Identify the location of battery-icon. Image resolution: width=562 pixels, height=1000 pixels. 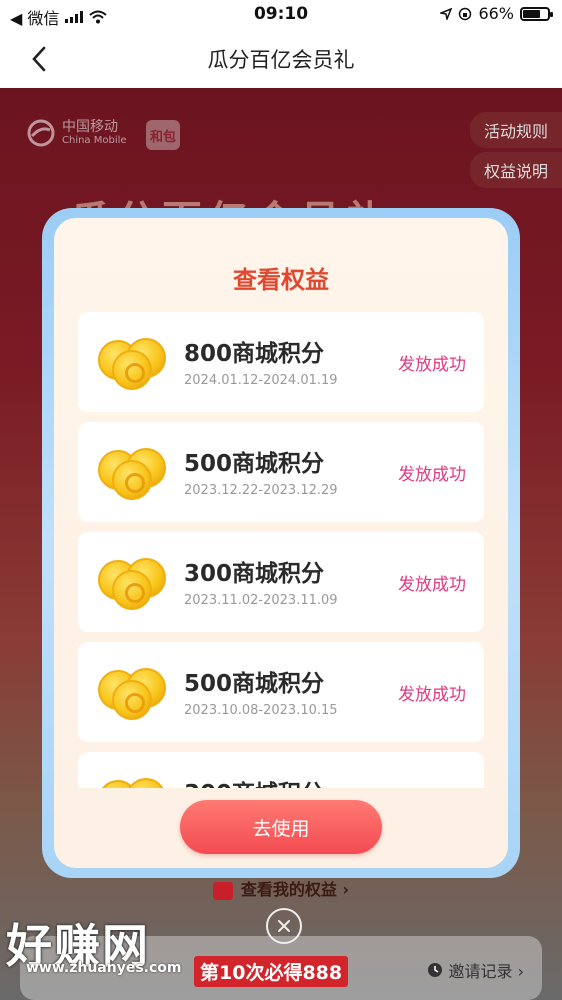
(536, 13).